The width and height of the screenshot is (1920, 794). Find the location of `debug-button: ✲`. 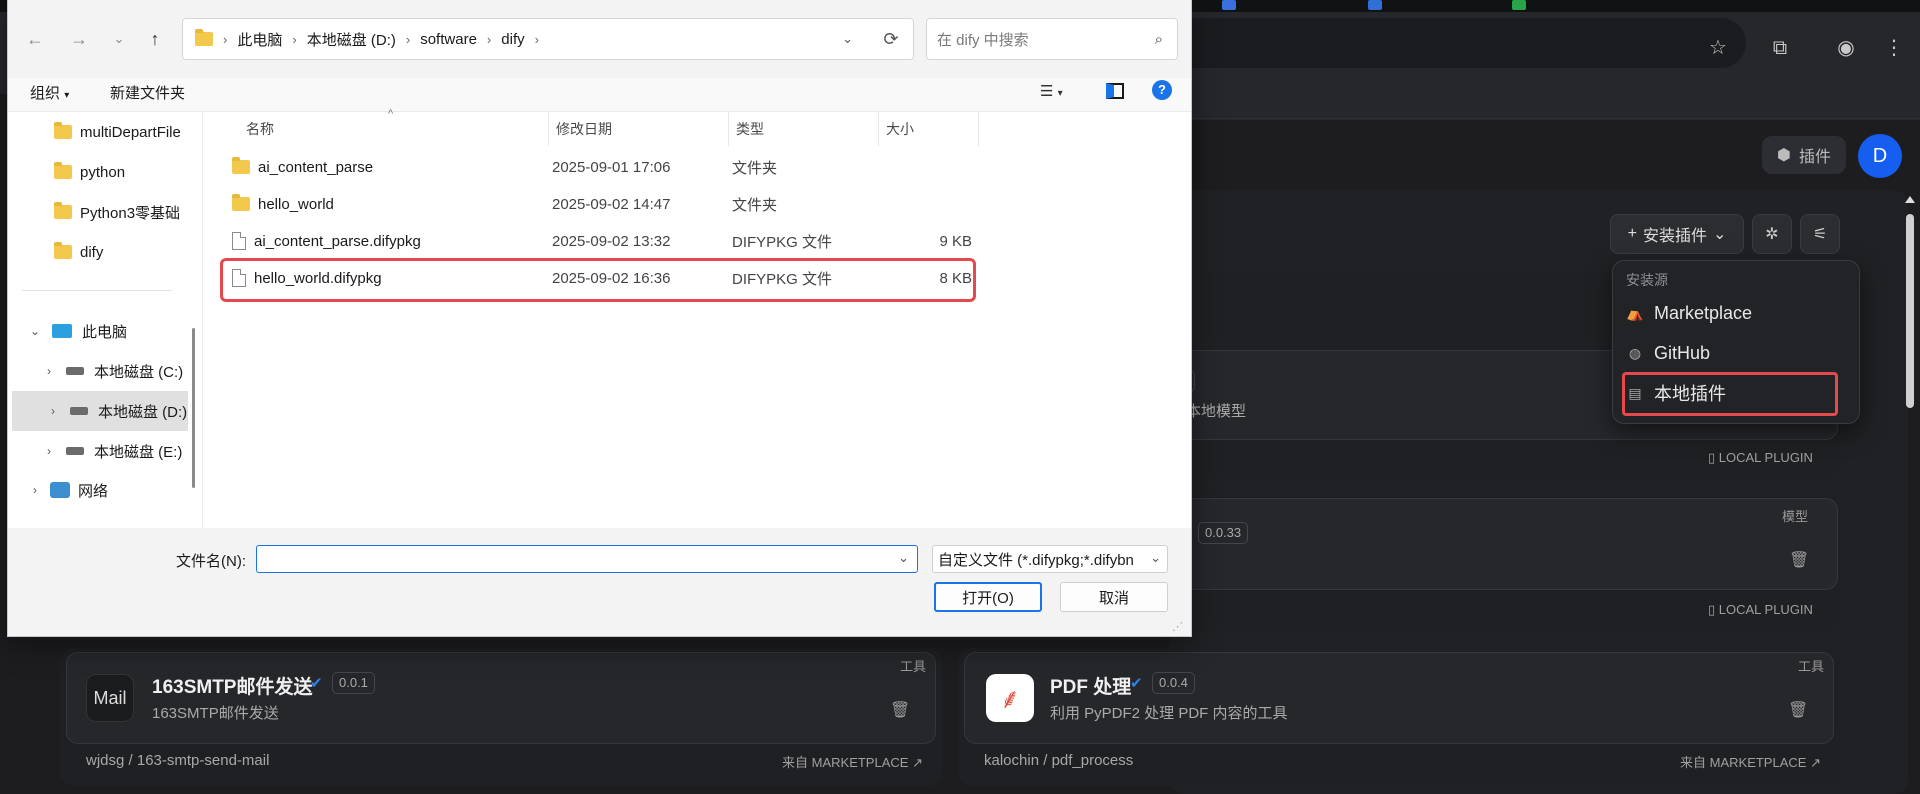

debug-button: ✲ is located at coordinates (1772, 234).